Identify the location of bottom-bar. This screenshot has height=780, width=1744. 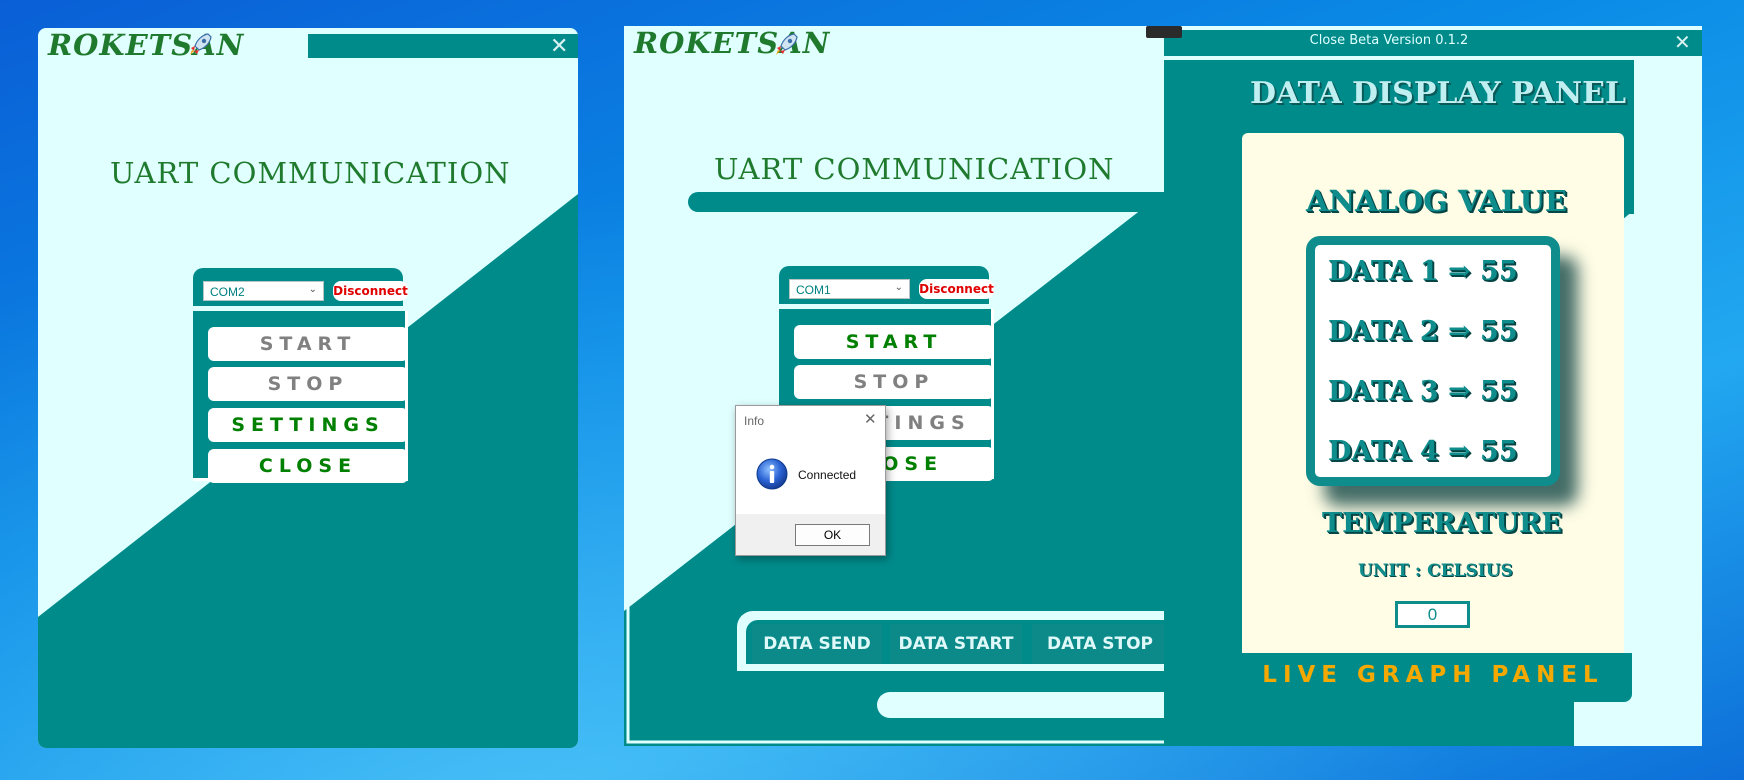
(1022, 705).